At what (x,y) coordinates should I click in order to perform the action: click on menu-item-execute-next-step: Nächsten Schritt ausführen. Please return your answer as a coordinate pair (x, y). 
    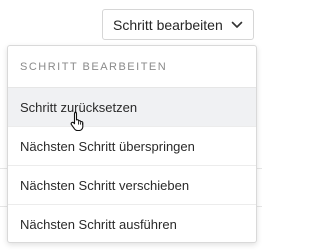
    Looking at the image, I should click on (132, 223).